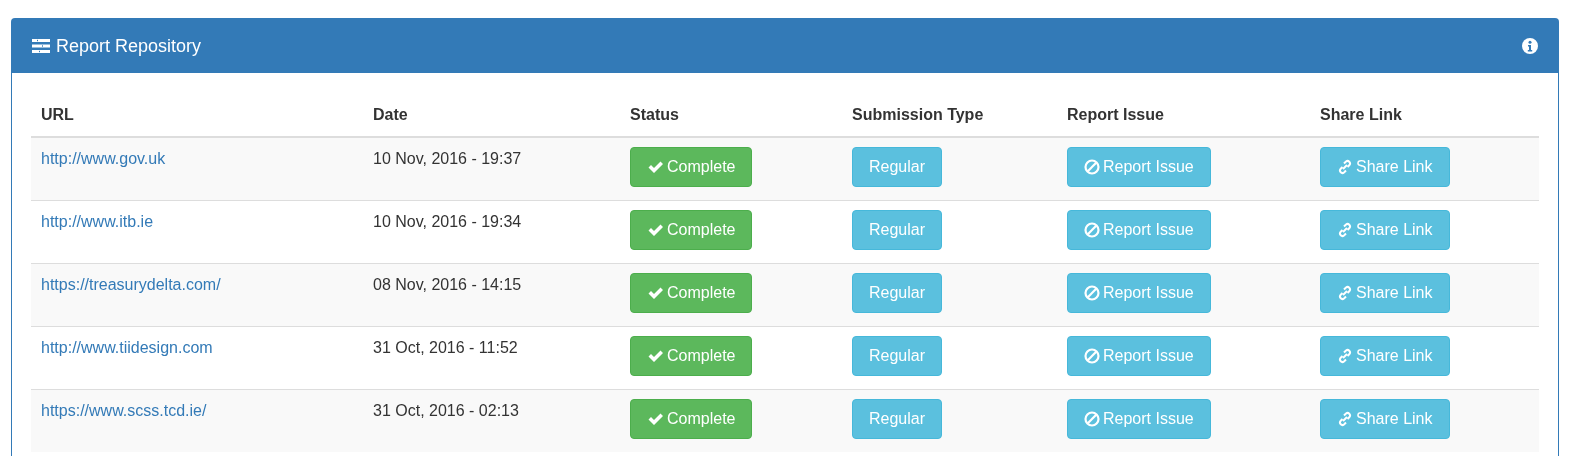  Describe the element at coordinates (1361, 114) in the screenshot. I see `column-header: Share Link` at that location.